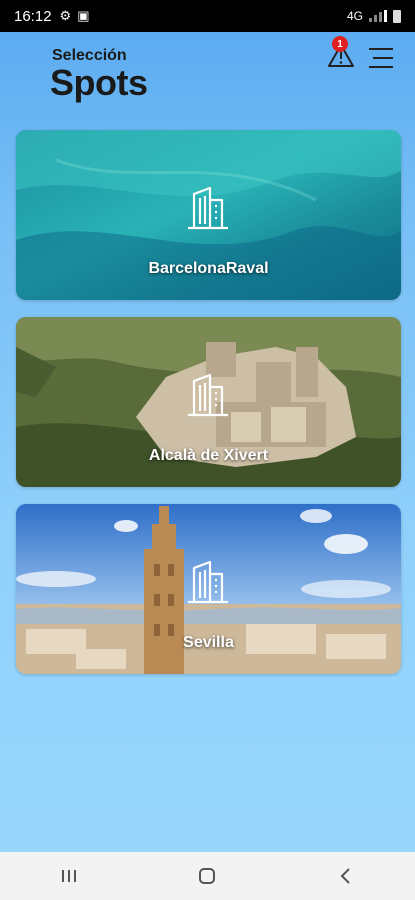 The width and height of the screenshot is (415, 900). What do you see at coordinates (207, 16) in the screenshot?
I see `status-bar: 16:12 ⚙ ▣ 4G` at bounding box center [207, 16].